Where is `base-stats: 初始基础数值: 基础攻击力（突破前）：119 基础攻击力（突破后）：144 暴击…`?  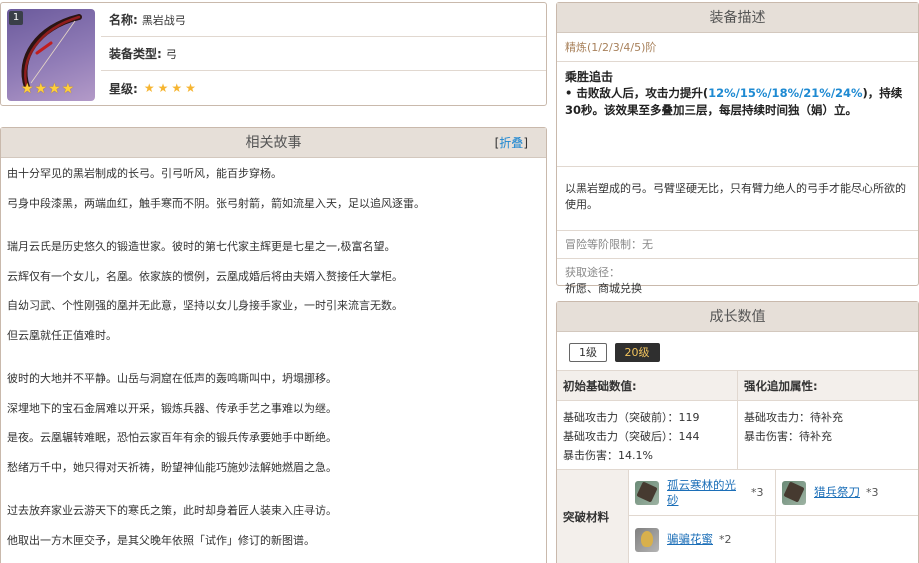 base-stats: 初始基础数值: 基础攻击力（突破前）：119 基础攻击力（突破后）：144 暴击… is located at coordinates (647, 420).